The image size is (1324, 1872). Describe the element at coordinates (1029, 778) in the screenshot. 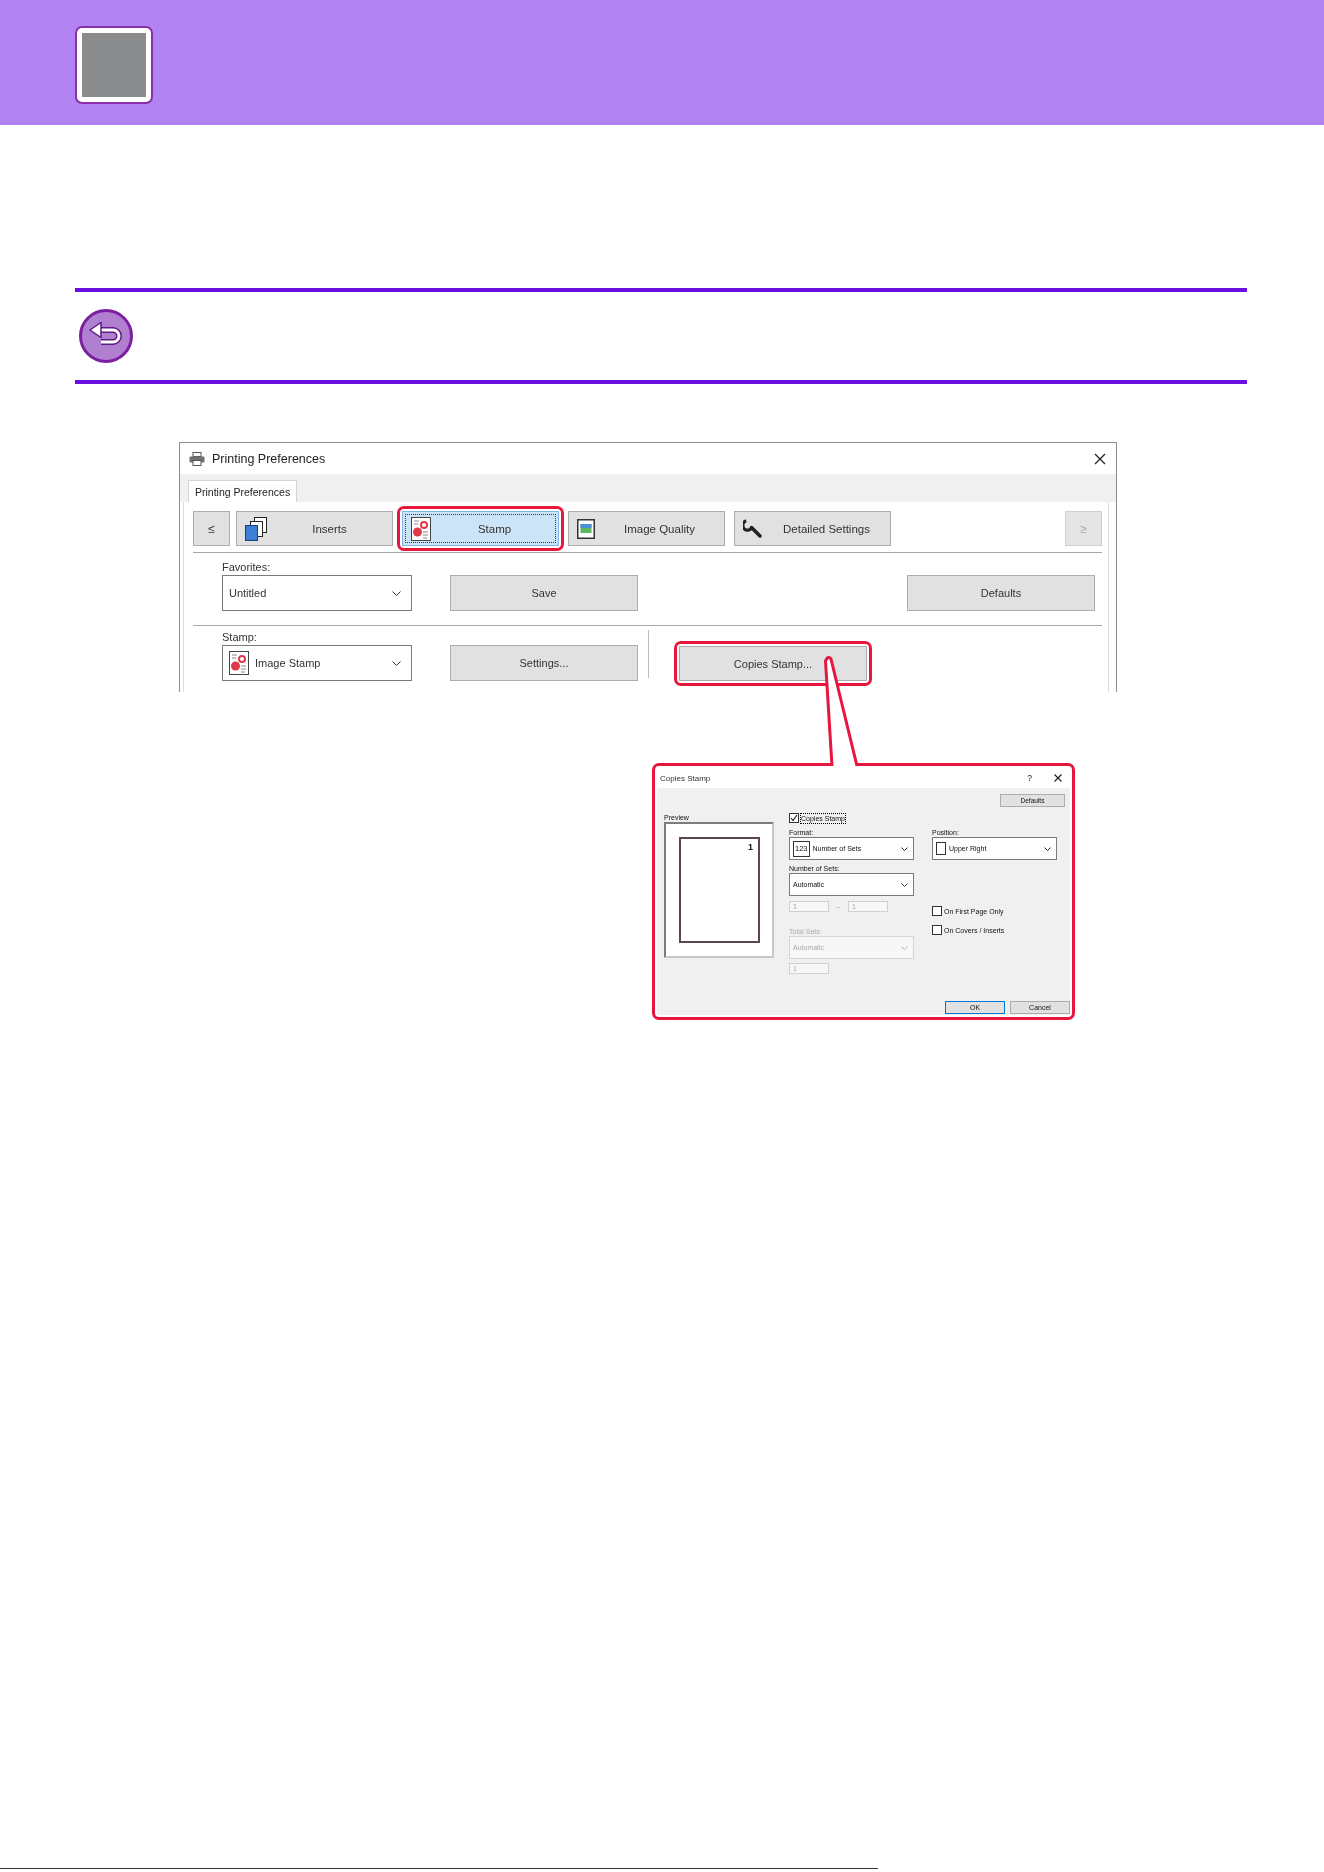

I see `help-button: ?` at that location.